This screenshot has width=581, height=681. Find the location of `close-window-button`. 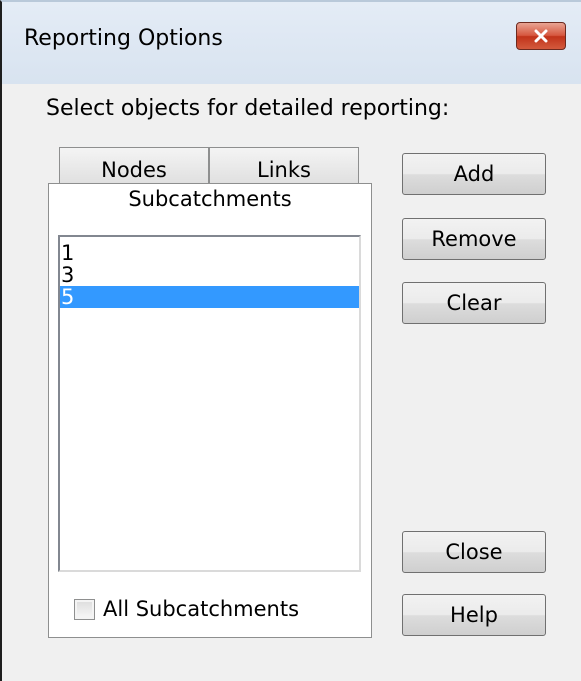

close-window-button is located at coordinates (541, 36).